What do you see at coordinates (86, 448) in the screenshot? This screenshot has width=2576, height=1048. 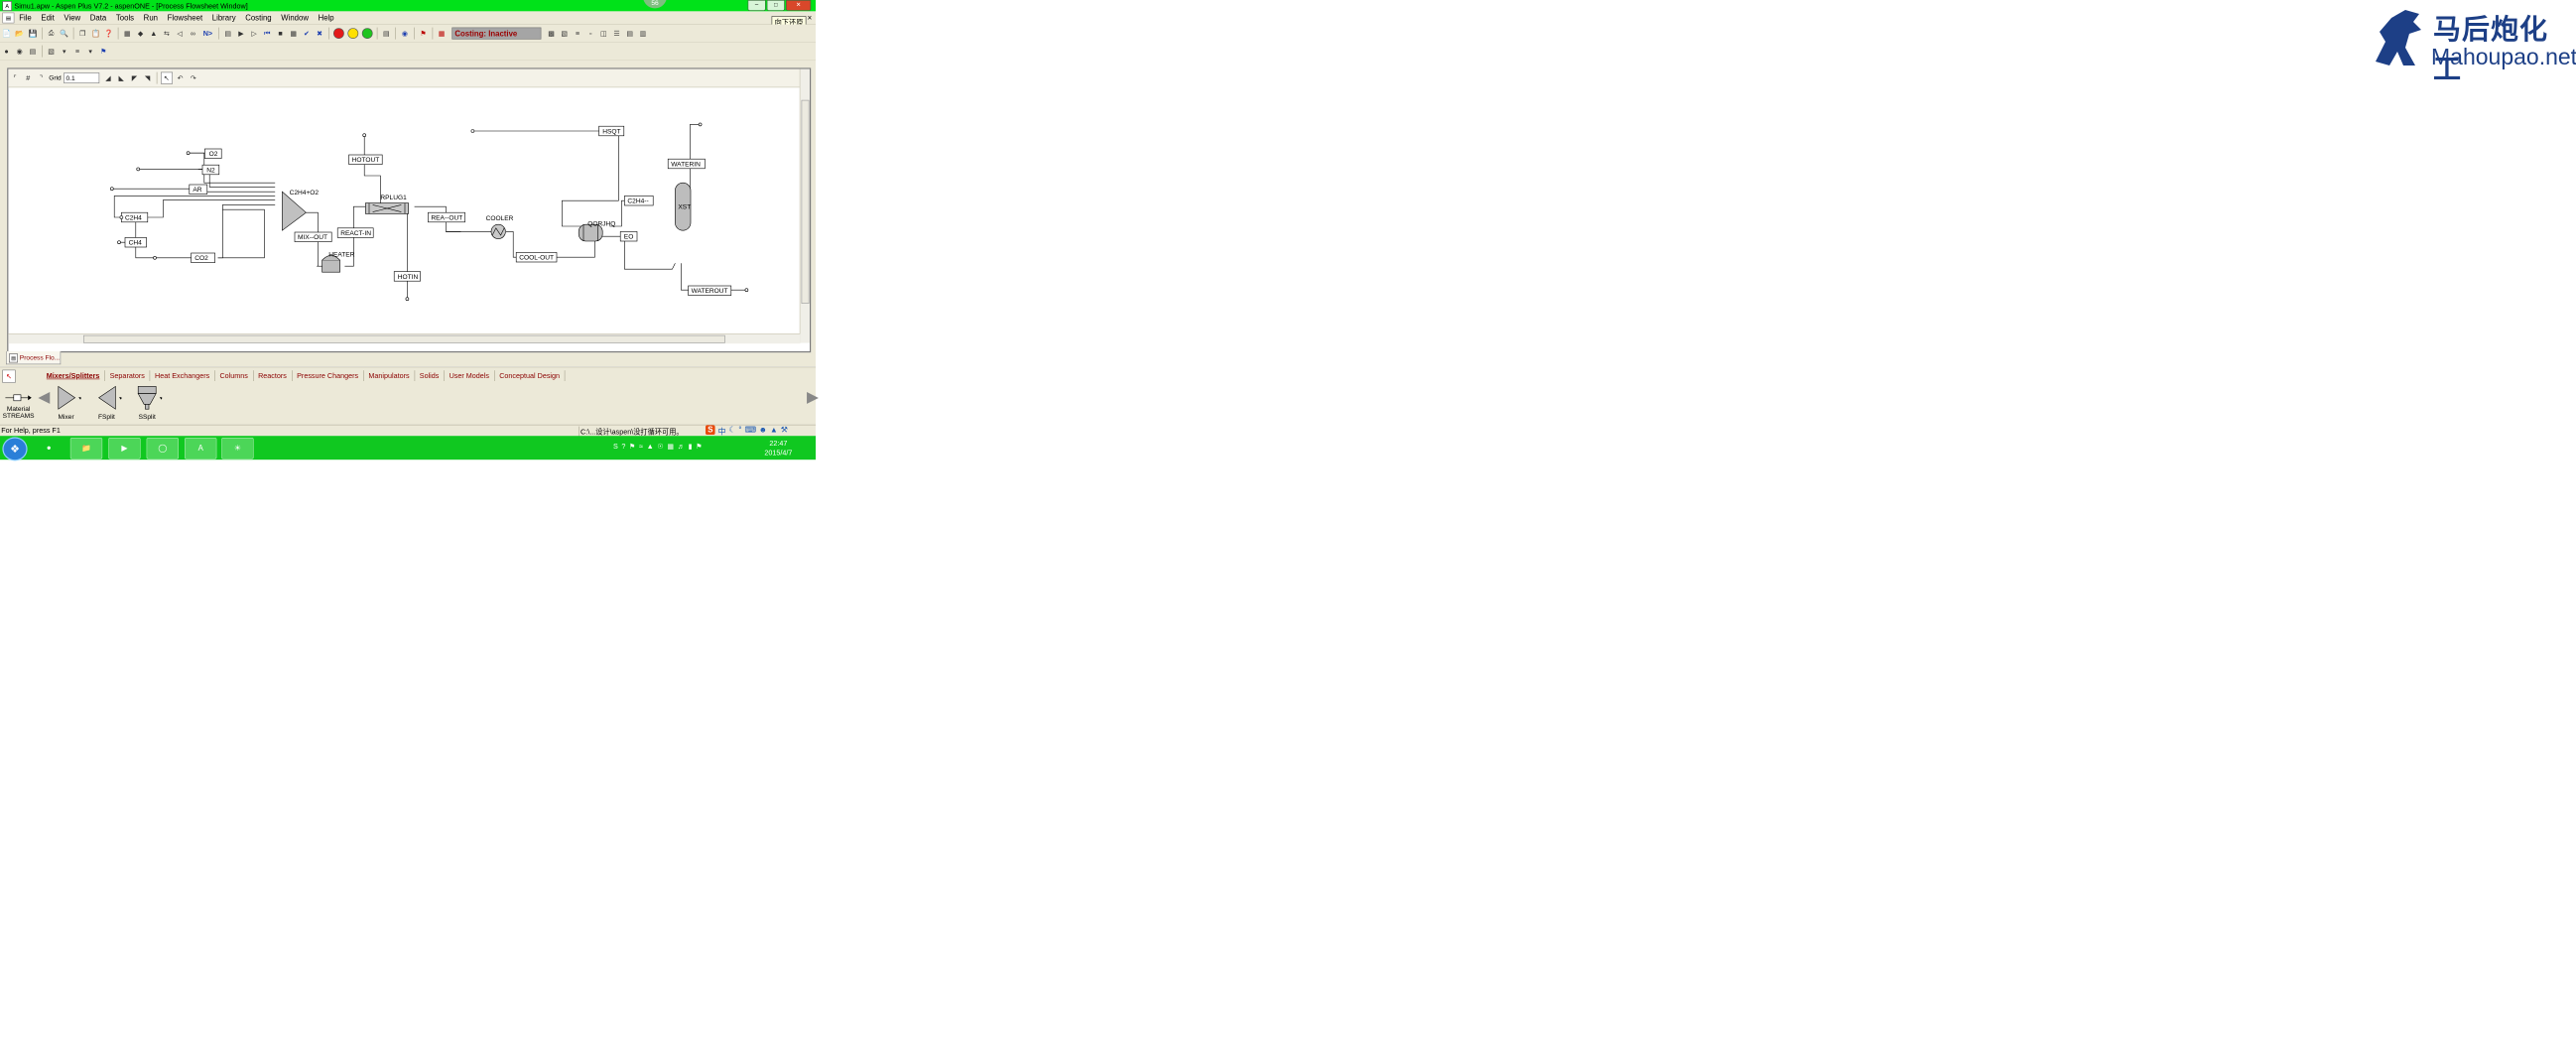 I see `taskbar-explorer-icon: 📁` at bounding box center [86, 448].